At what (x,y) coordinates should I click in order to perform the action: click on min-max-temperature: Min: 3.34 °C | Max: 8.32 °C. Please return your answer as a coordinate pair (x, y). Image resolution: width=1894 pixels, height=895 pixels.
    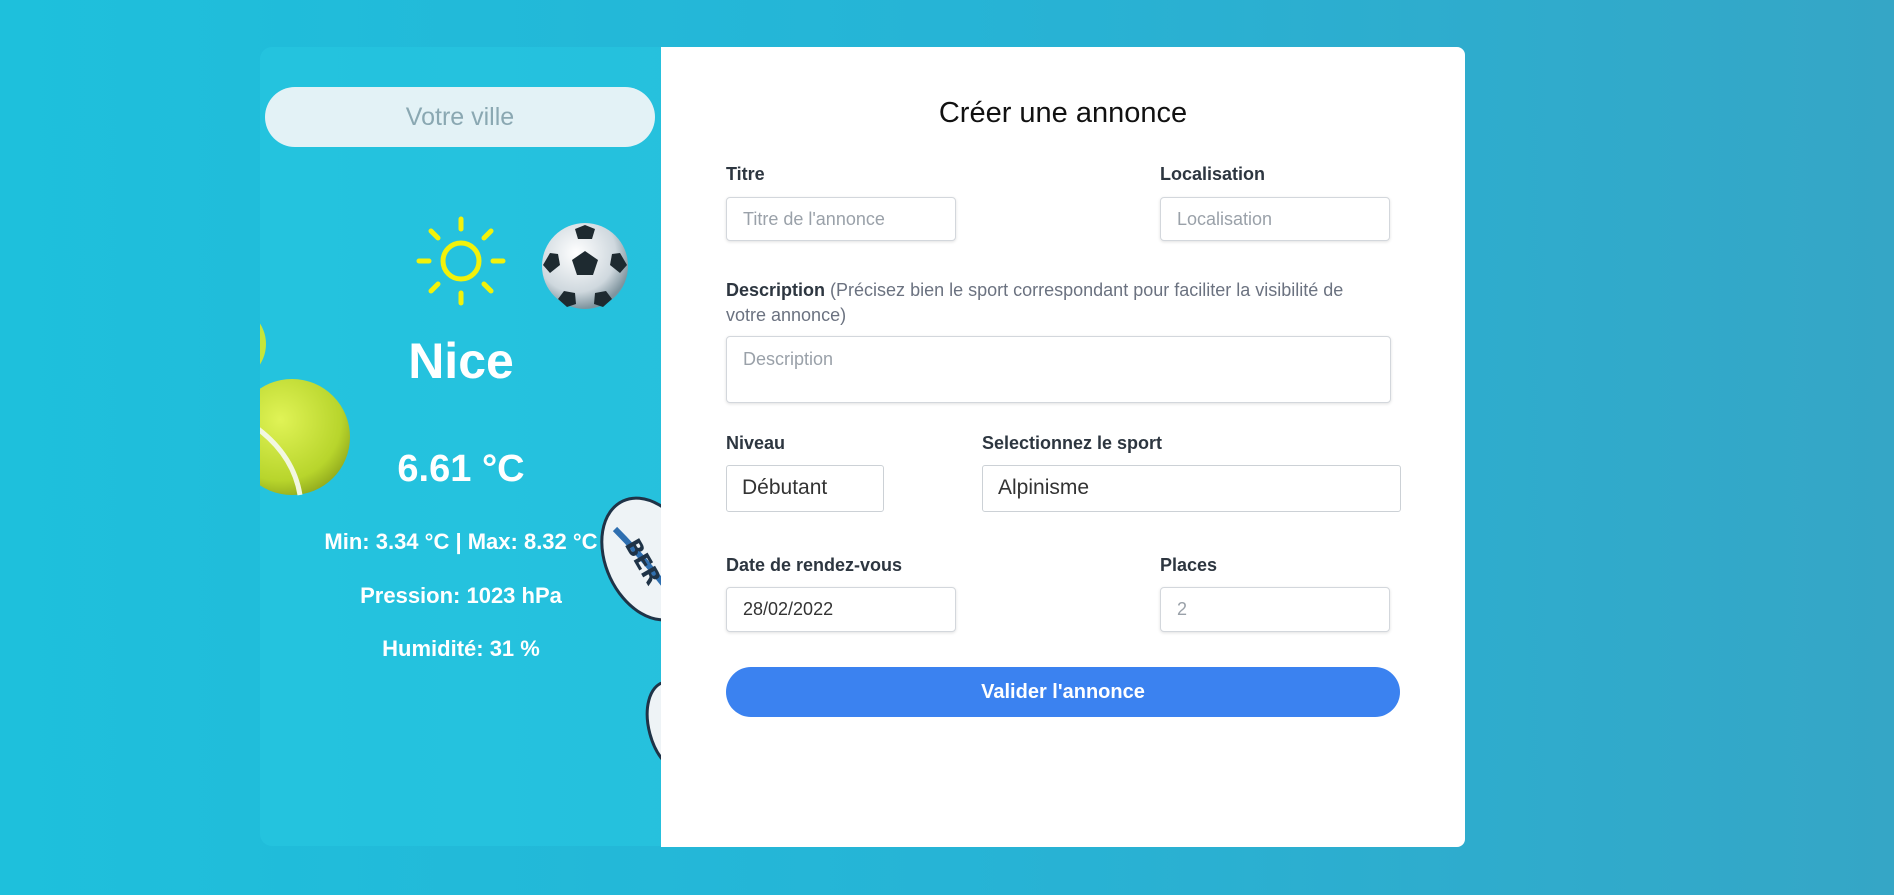
    Looking at the image, I should click on (461, 541).